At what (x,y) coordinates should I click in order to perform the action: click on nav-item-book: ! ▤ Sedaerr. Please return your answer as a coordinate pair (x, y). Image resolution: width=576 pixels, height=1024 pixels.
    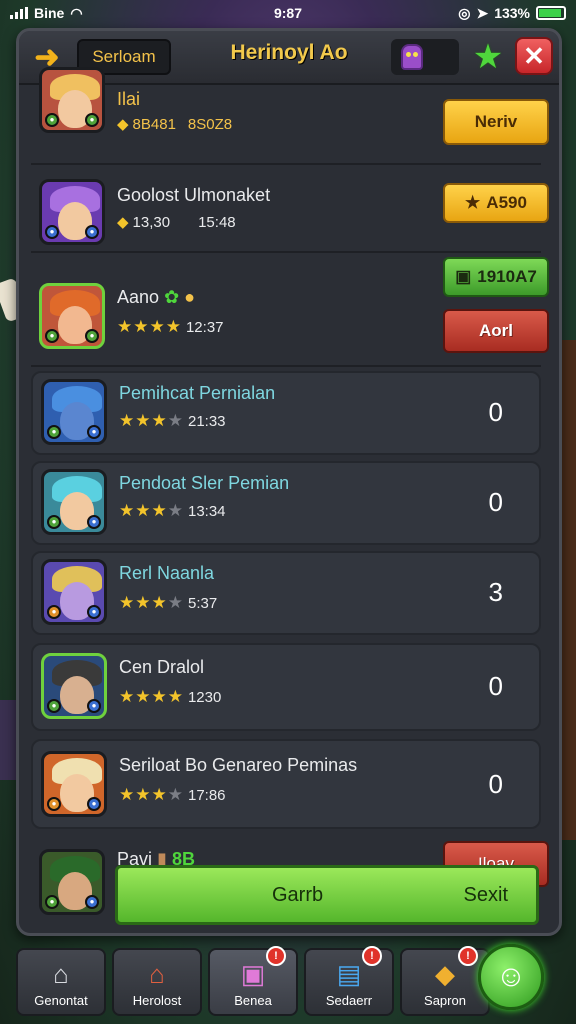
    Looking at the image, I should click on (349, 981).